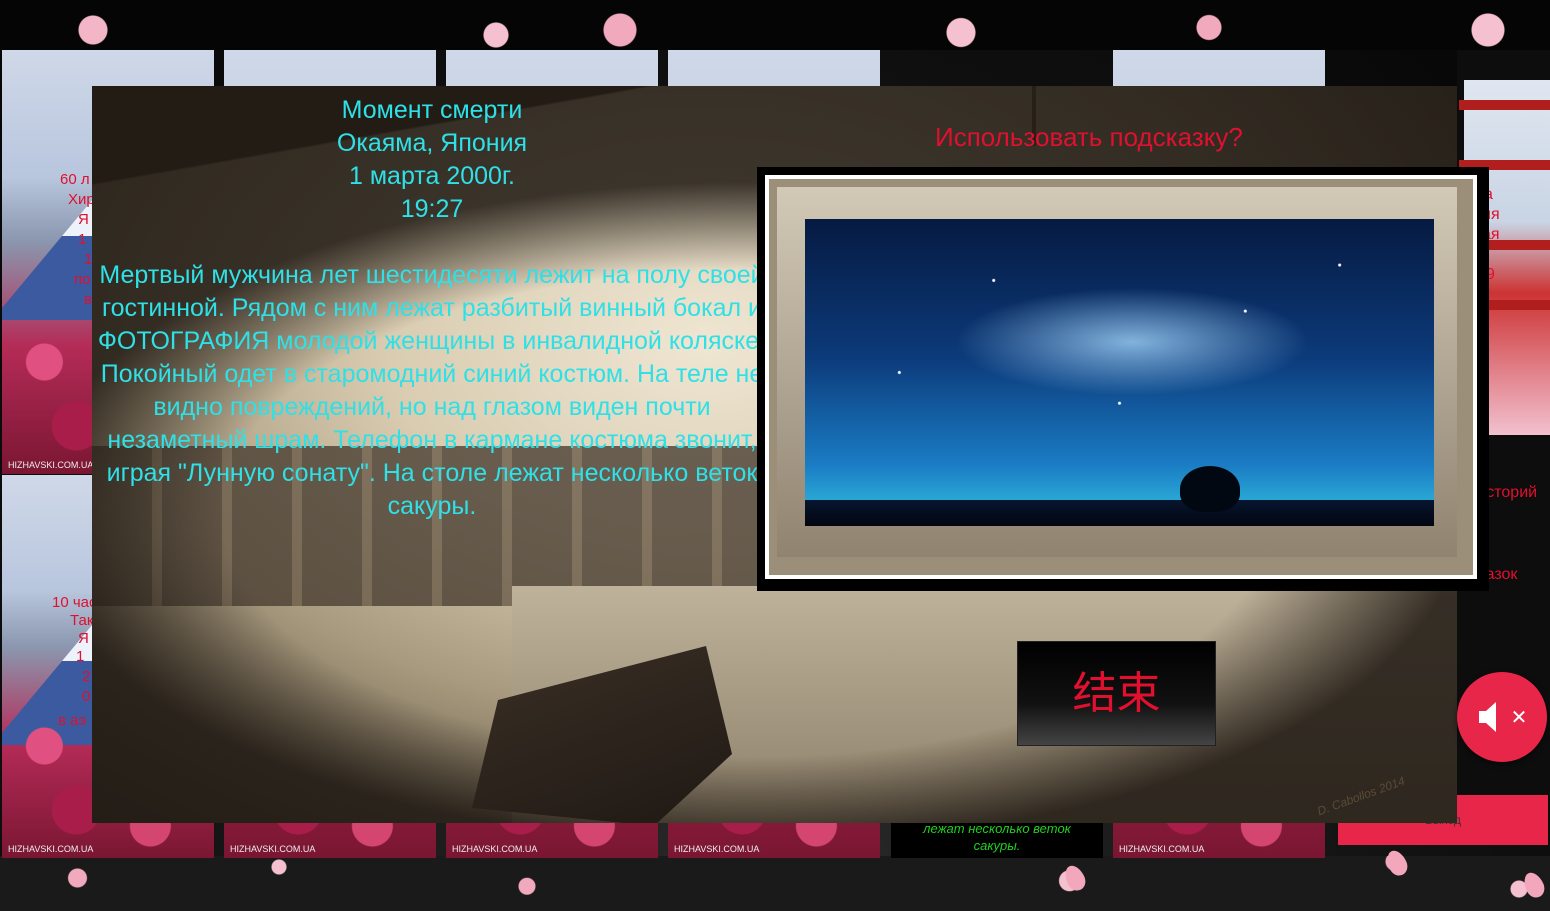  Describe the element at coordinates (1089, 137) in the screenshot. I see `hint-question: Использовать подсказку?` at that location.